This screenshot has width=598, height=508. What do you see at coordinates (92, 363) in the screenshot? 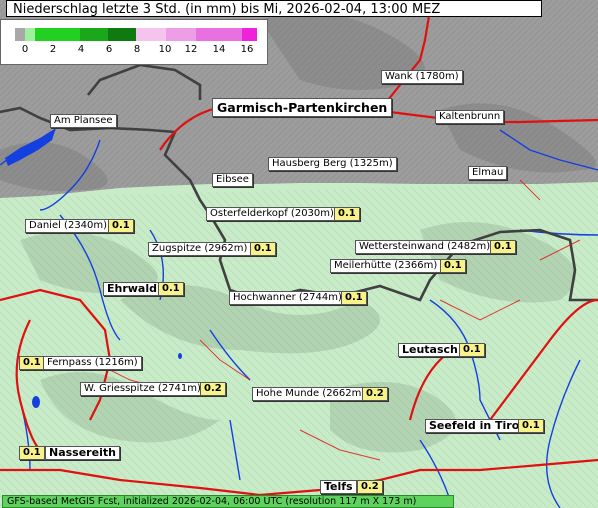
I see `place-label-fernpass: Fernpass (1216m)` at bounding box center [92, 363].